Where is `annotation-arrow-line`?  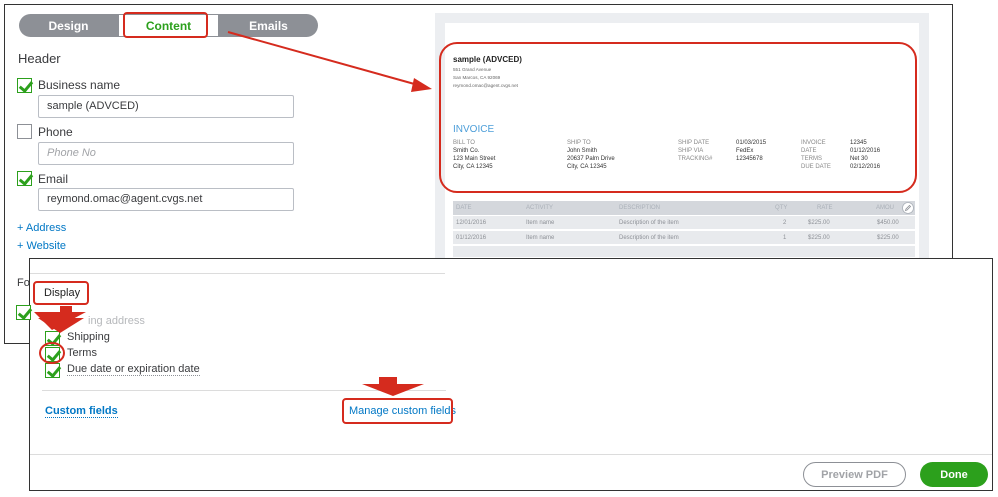
annotation-arrow-line is located at coordinates (323, 58).